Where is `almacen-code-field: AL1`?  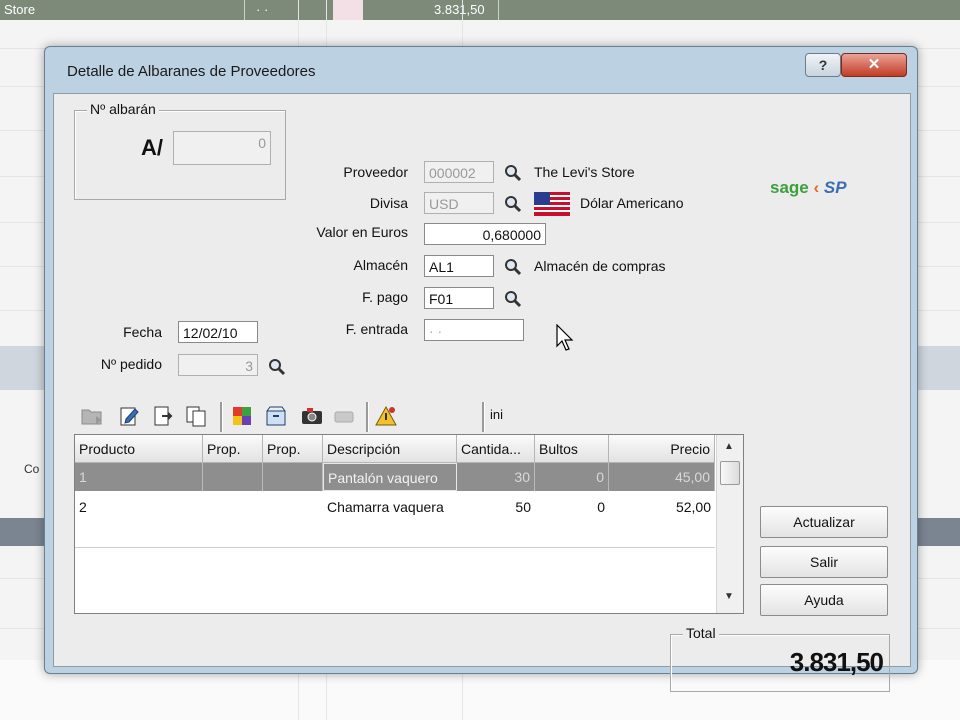 almacen-code-field: AL1 is located at coordinates (459, 266).